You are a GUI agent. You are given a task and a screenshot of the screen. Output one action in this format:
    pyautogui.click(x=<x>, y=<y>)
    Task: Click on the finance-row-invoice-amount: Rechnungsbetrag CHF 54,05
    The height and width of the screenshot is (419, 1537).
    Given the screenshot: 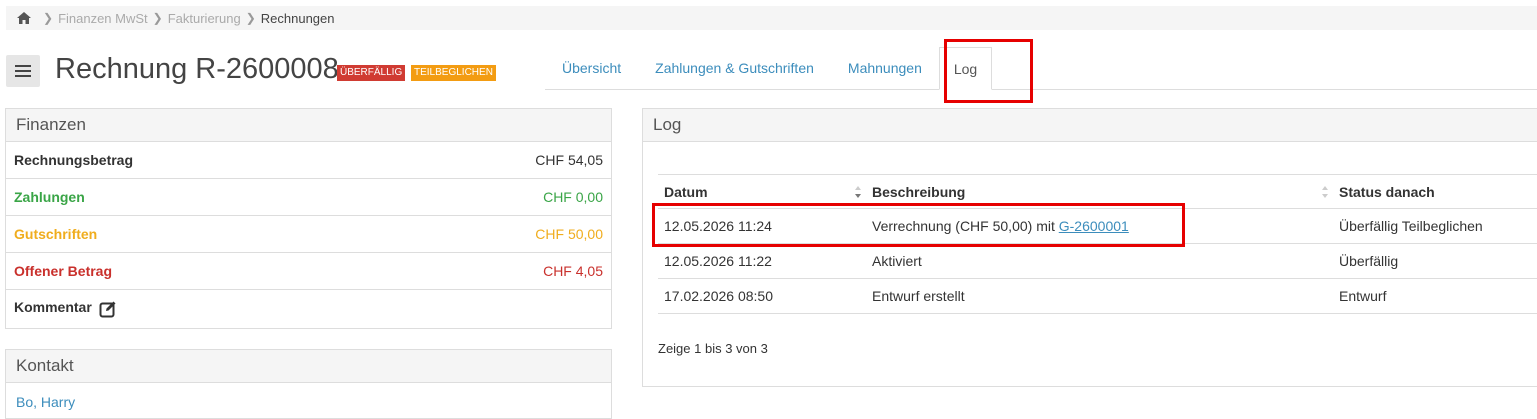 What is the action you would take?
    pyautogui.click(x=308, y=160)
    